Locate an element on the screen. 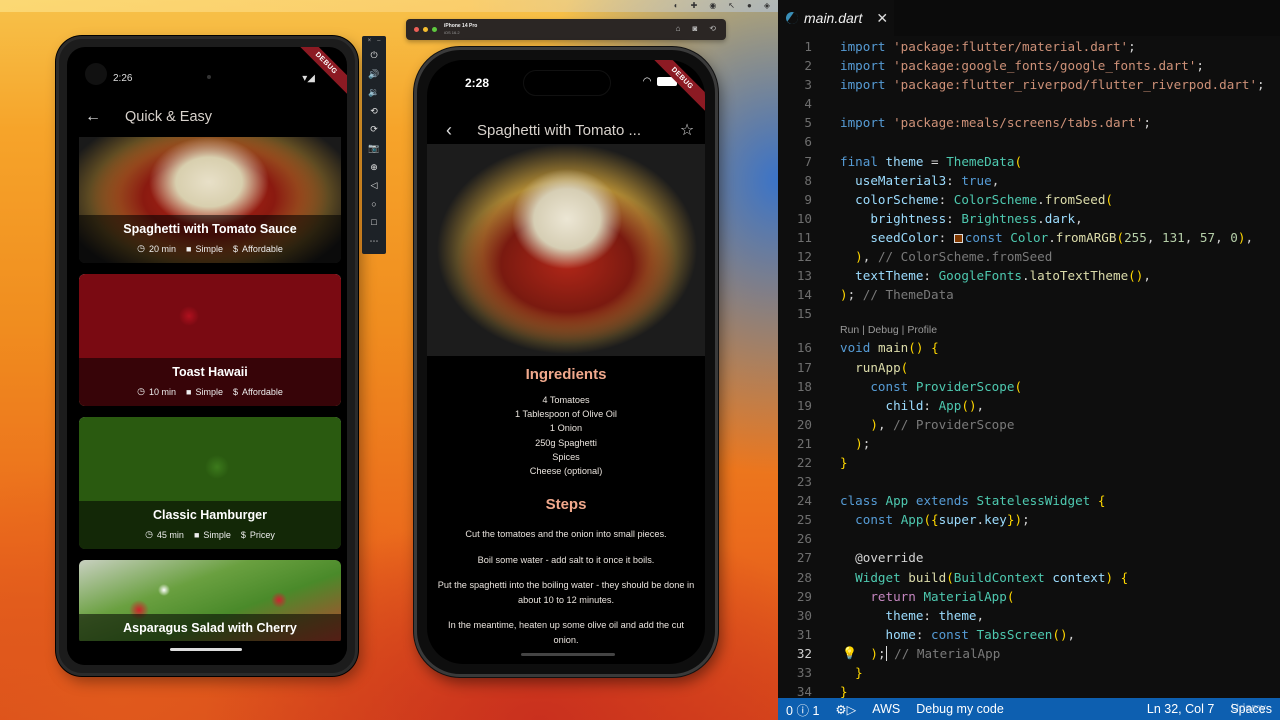  editor-tab: main.dart ✕ is located at coordinates (836, 18).